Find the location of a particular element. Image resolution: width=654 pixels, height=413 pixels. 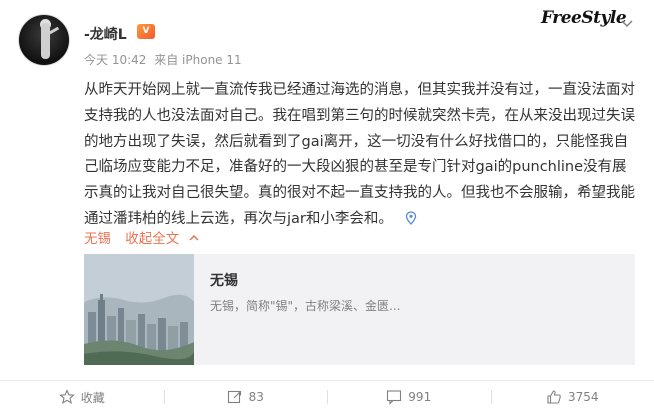

action-bar: 收藏 83 991 3754 is located at coordinates (327, 397).